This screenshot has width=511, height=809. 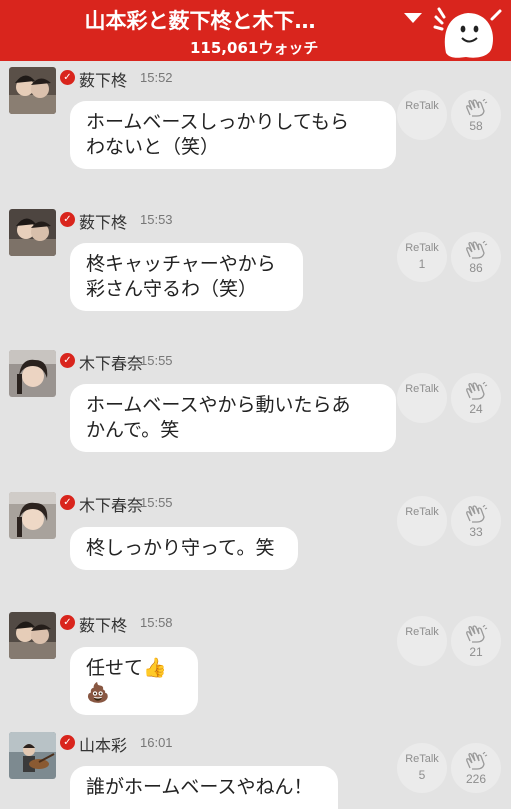 What do you see at coordinates (103, 746) in the screenshot?
I see `sender-name: 山本彩` at bounding box center [103, 746].